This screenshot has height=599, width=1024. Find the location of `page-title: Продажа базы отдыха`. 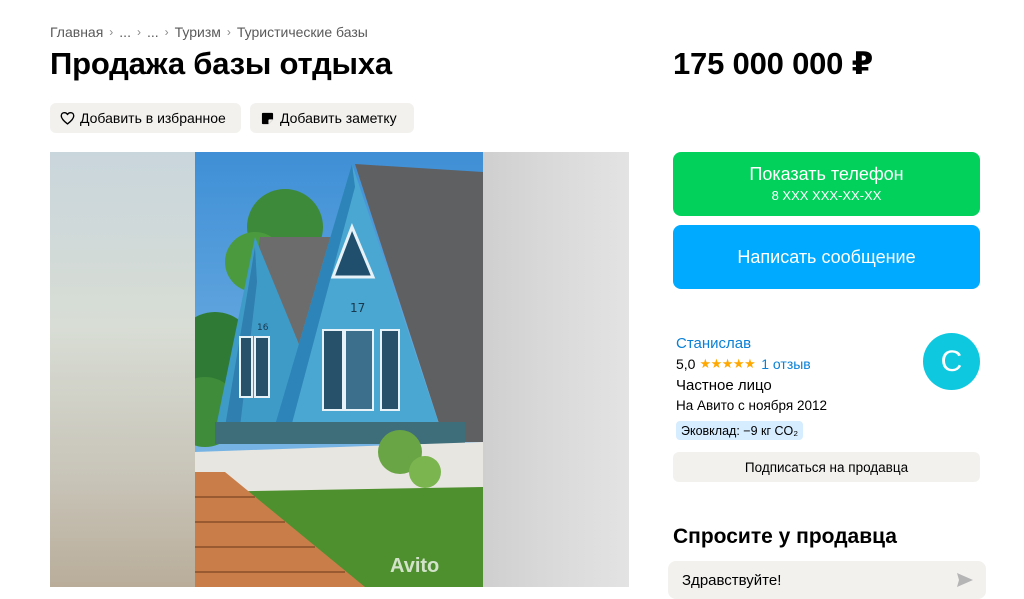

page-title: Продажа базы отдыха is located at coordinates (221, 63).